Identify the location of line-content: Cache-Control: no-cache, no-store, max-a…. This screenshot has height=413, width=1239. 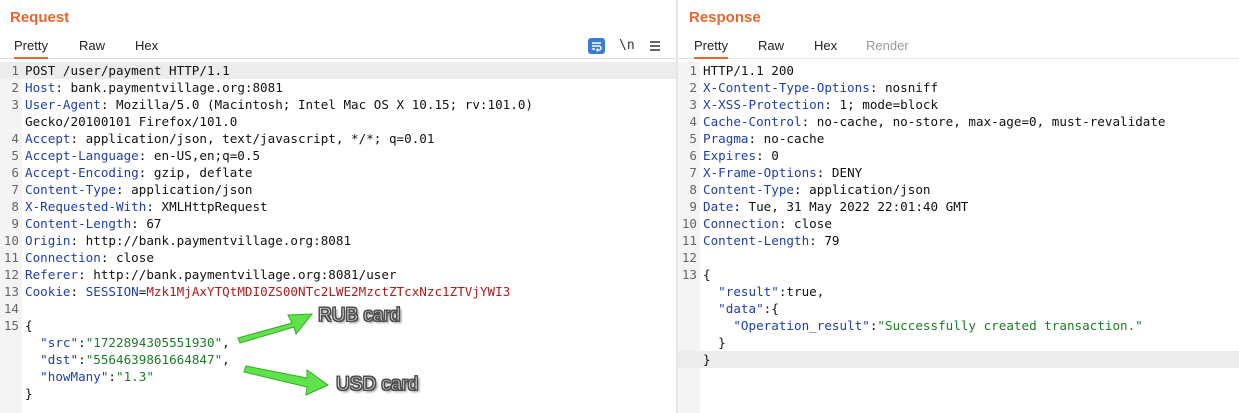
(934, 121).